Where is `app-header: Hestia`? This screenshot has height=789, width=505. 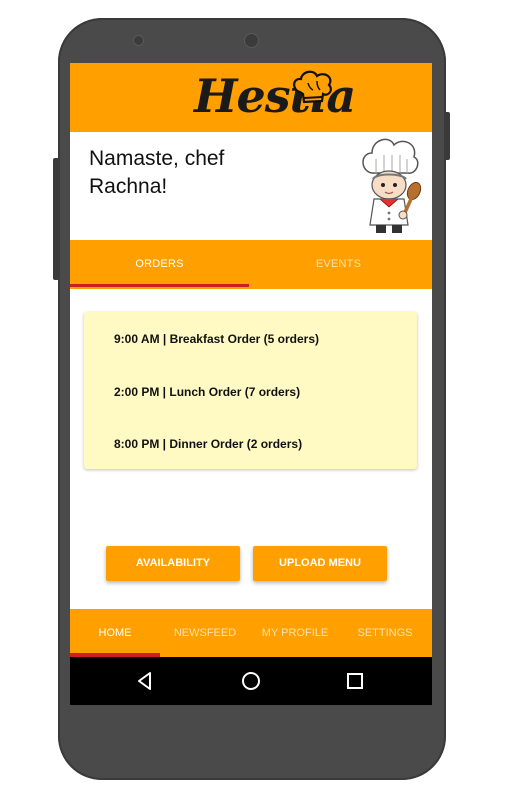
app-header: Hestia is located at coordinates (251, 97).